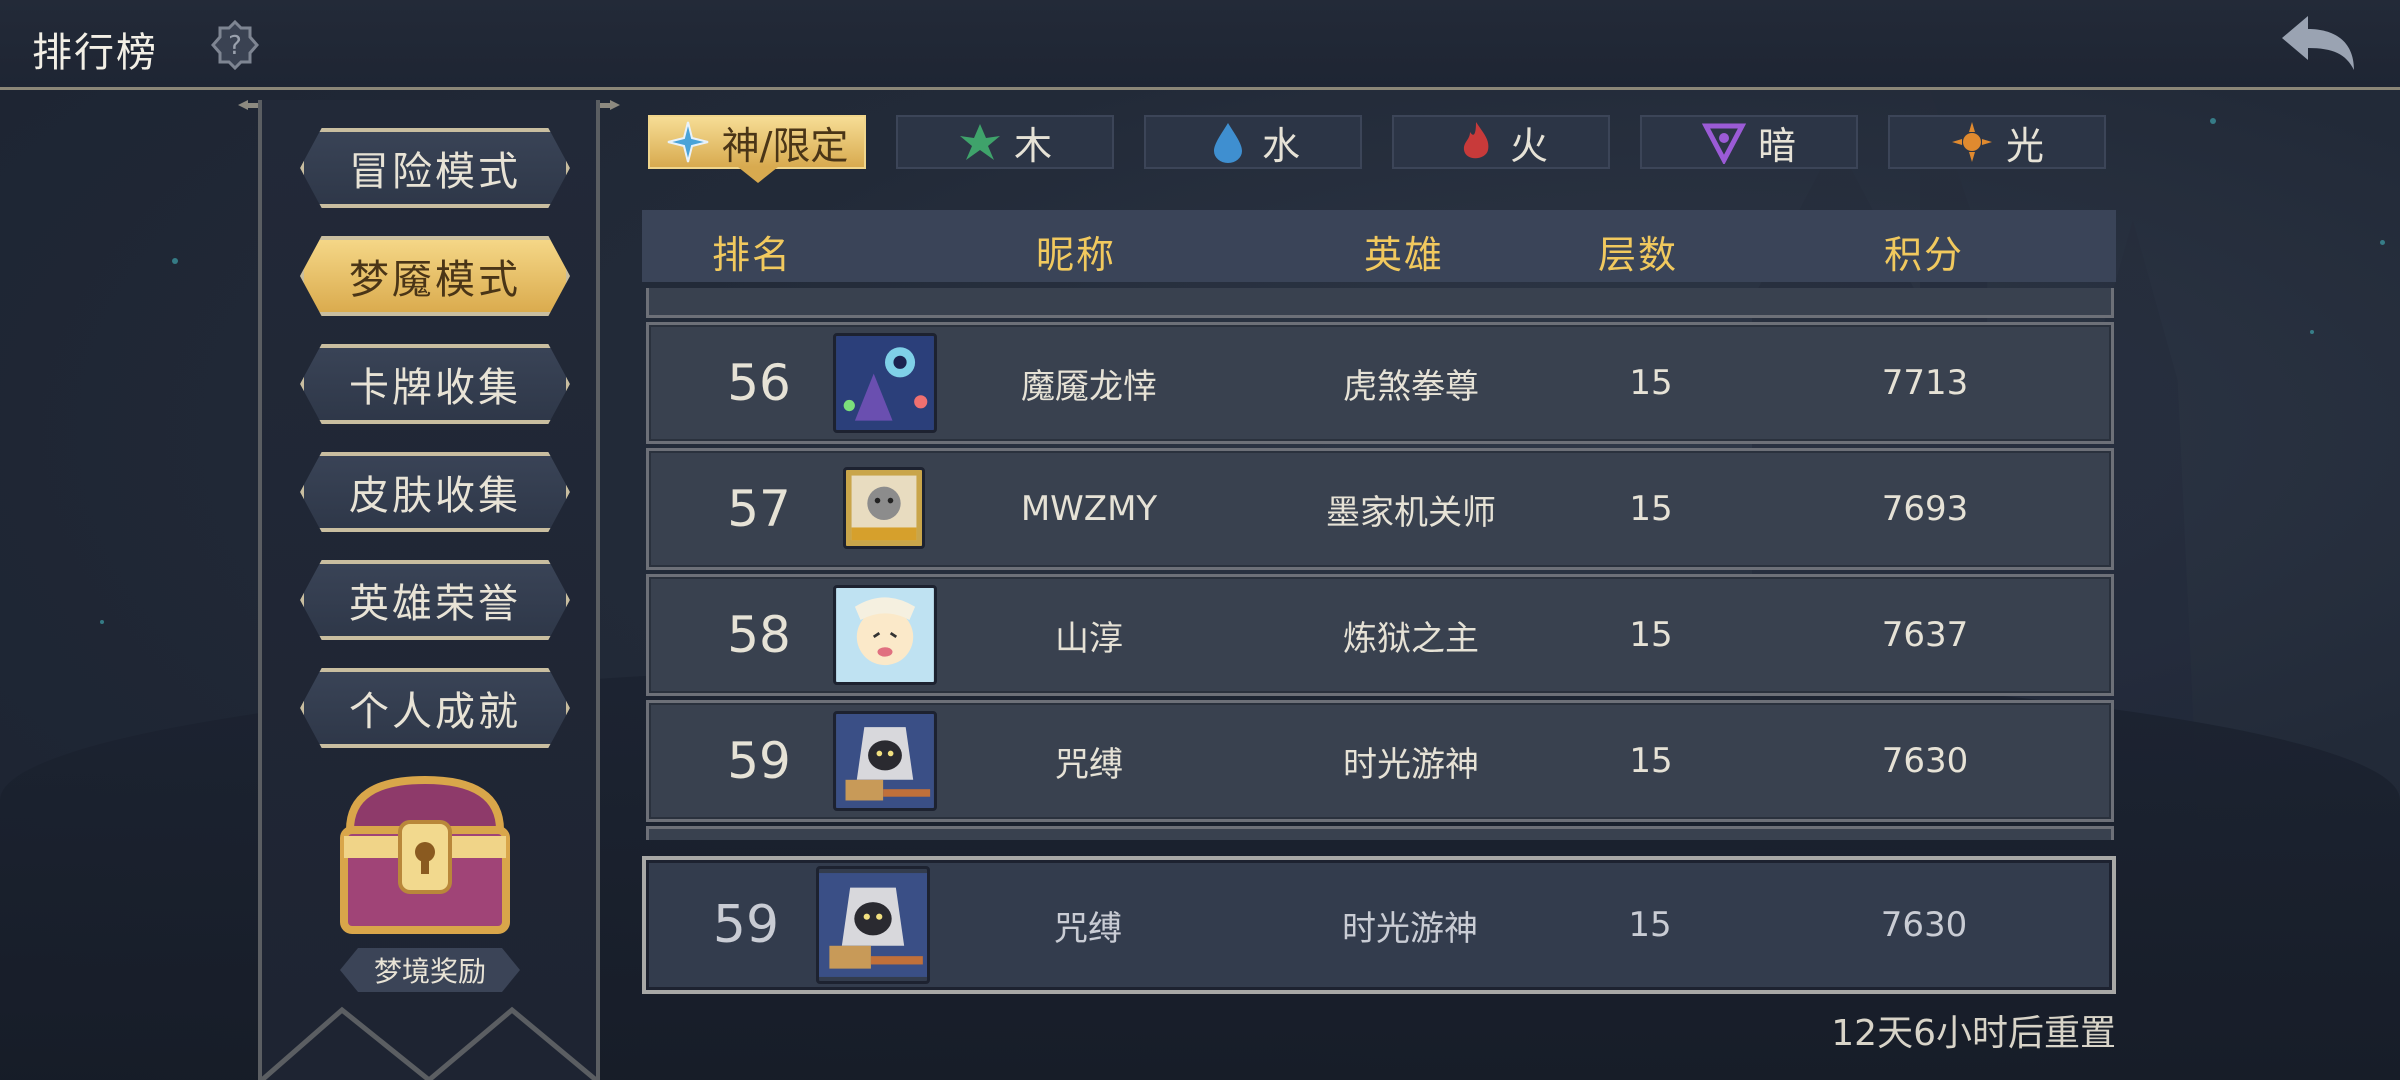  I want to click on column-score: 积分, so click(1924, 255).